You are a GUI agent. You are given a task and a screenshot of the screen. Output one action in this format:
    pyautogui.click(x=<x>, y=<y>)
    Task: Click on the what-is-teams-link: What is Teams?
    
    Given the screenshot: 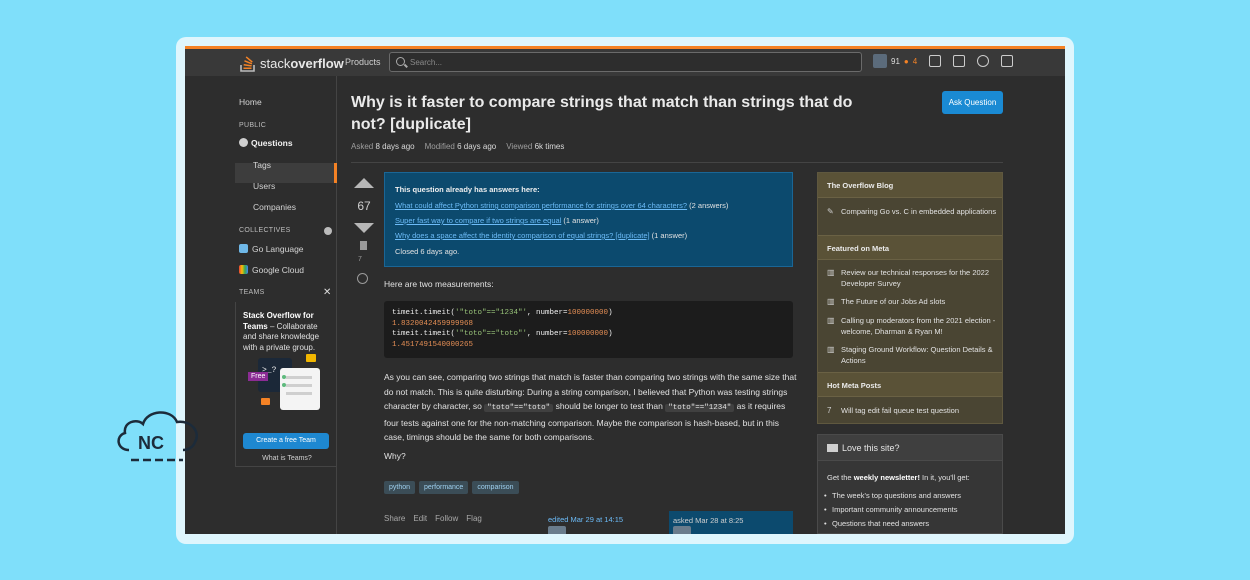 What is the action you would take?
    pyautogui.click(x=287, y=458)
    